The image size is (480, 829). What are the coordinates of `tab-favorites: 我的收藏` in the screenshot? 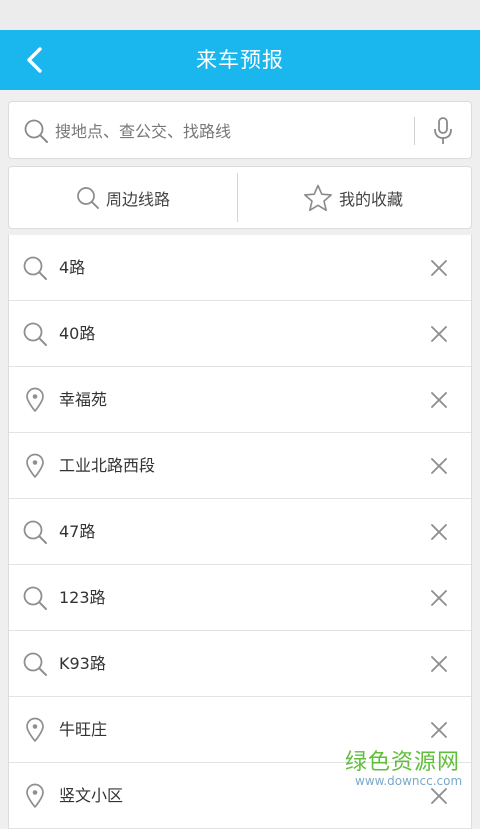 It's located at (353, 197).